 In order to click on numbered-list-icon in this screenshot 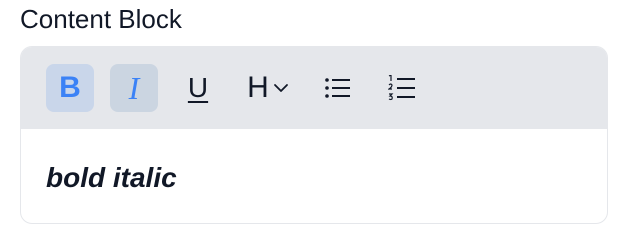, I will do `click(401, 88)`.